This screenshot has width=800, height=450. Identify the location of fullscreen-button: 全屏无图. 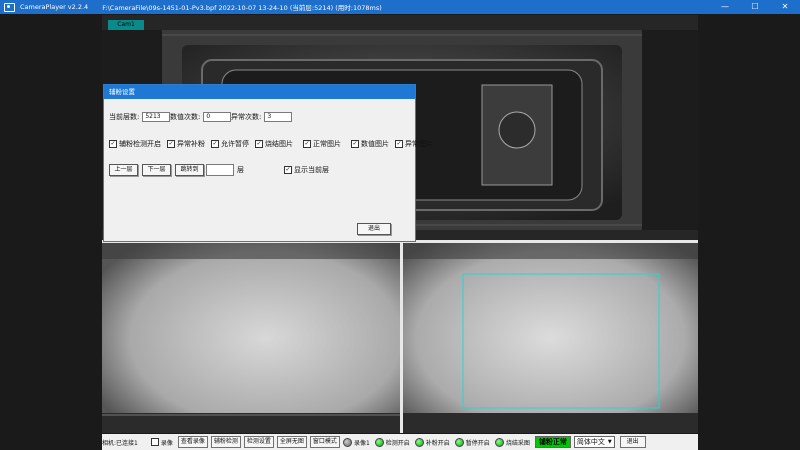
(291, 442).